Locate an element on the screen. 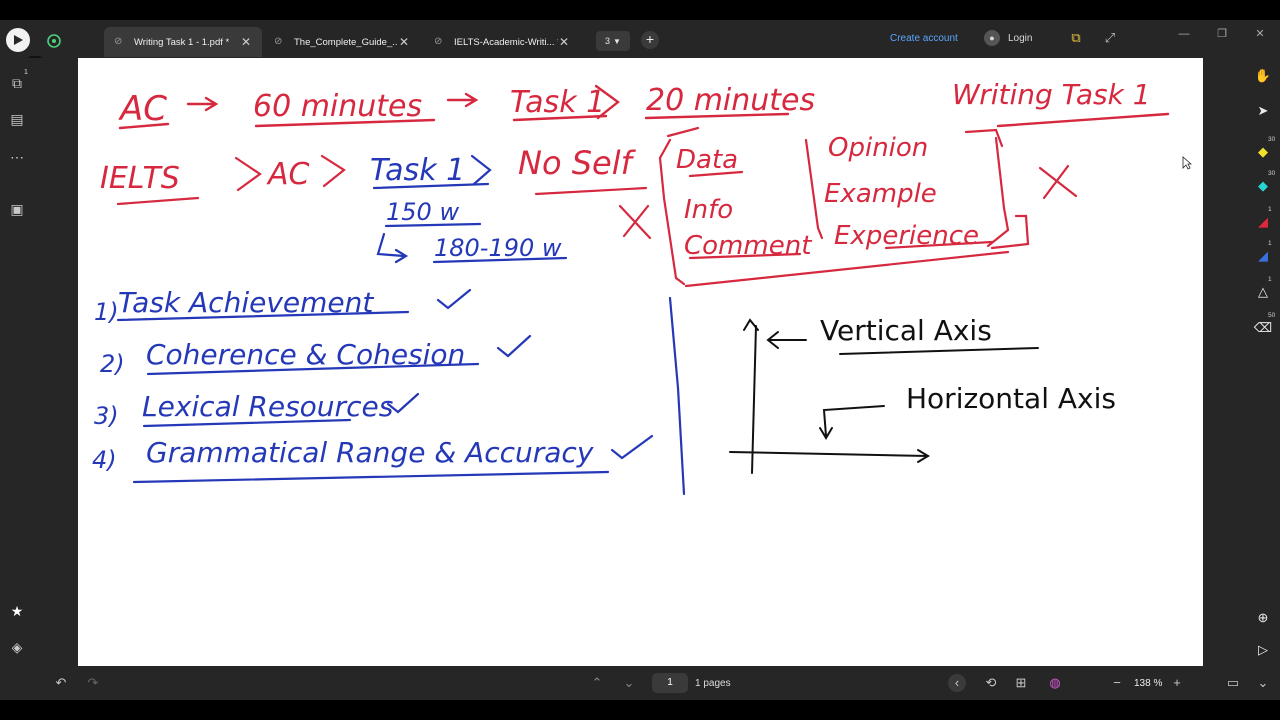  tab-count: 3 is located at coordinates (608, 41).